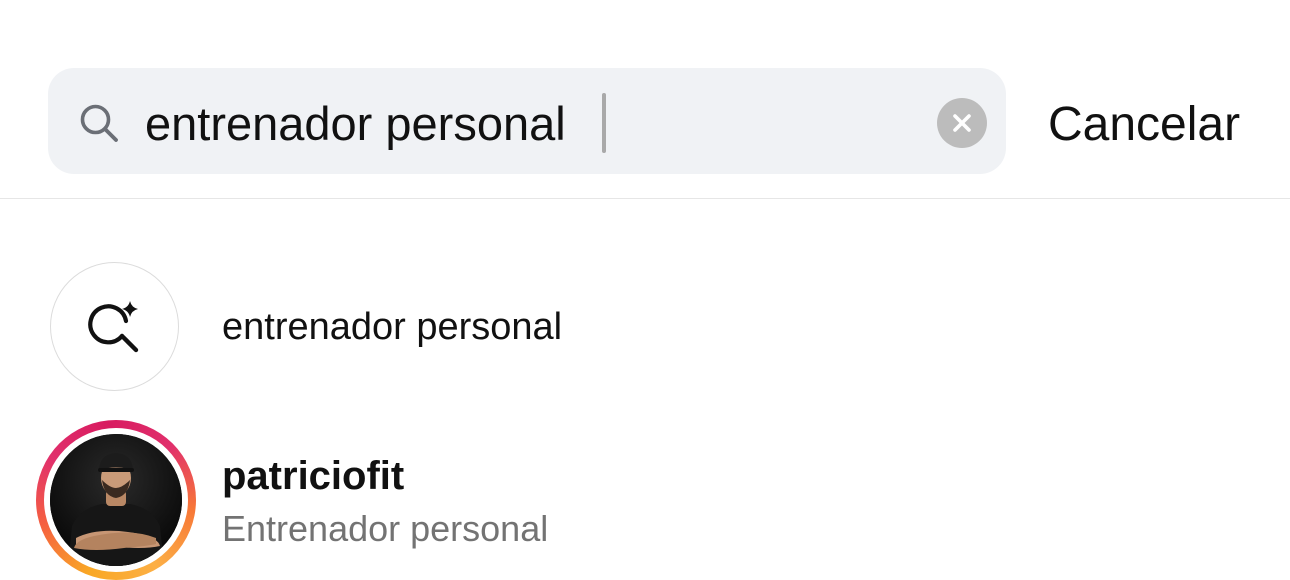 This screenshot has height=580, width=1290. Describe the element at coordinates (525, 123) in the screenshot. I see `search-input` at that location.